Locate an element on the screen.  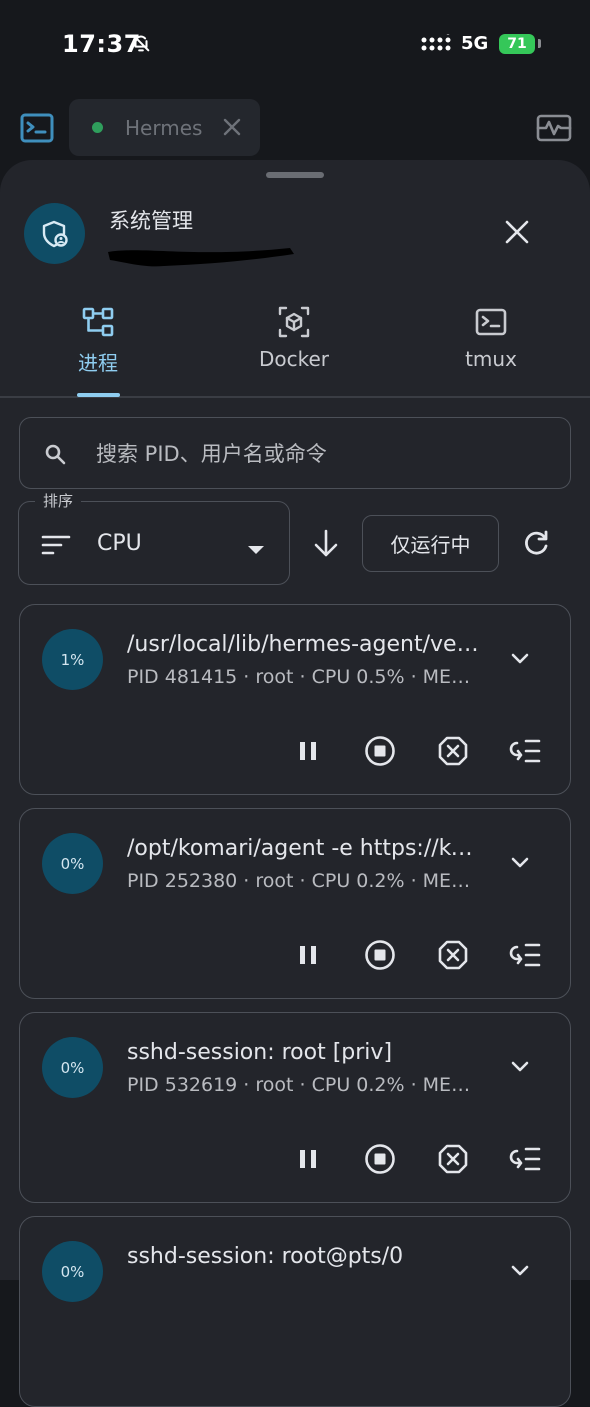
monitor-icon is located at coordinates (554, 128).